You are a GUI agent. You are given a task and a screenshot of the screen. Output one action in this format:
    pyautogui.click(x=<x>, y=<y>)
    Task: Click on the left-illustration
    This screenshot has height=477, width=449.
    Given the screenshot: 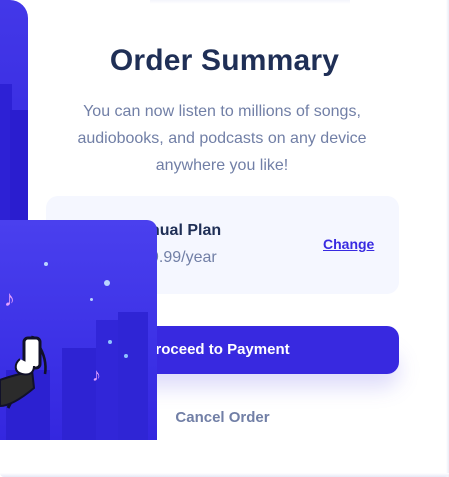 What is the action you would take?
    pyautogui.click(x=14, y=110)
    